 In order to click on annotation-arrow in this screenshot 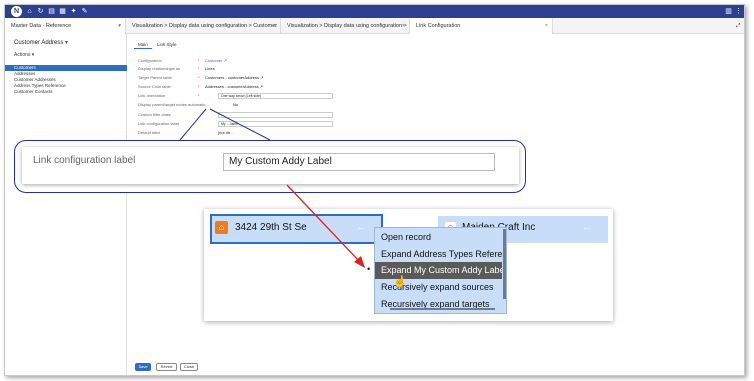, I will do `click(325, 226)`.